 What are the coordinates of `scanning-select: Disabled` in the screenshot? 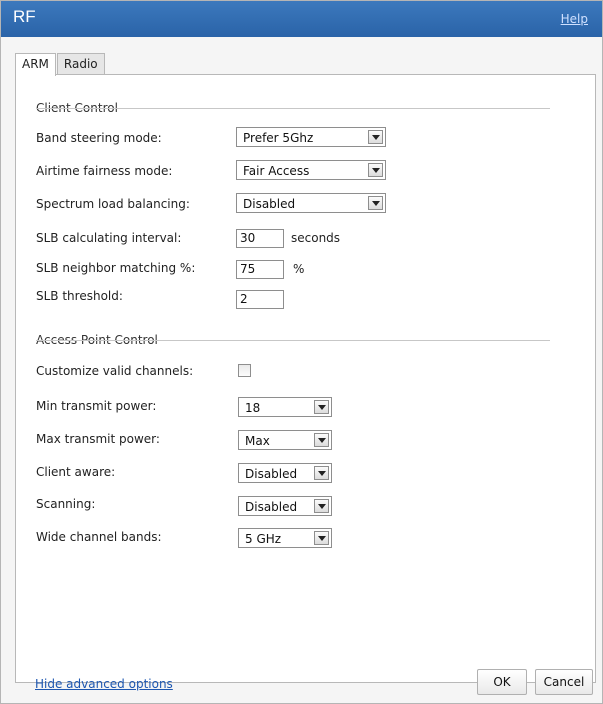 It's located at (285, 506).